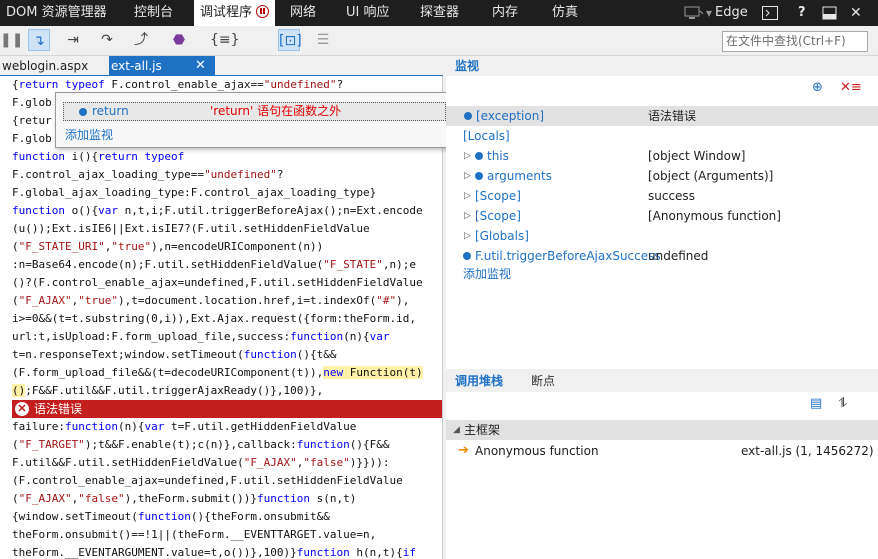 This screenshot has width=878, height=559. What do you see at coordinates (537, 451) in the screenshot?
I see `frame-name: Anonymous function` at bounding box center [537, 451].